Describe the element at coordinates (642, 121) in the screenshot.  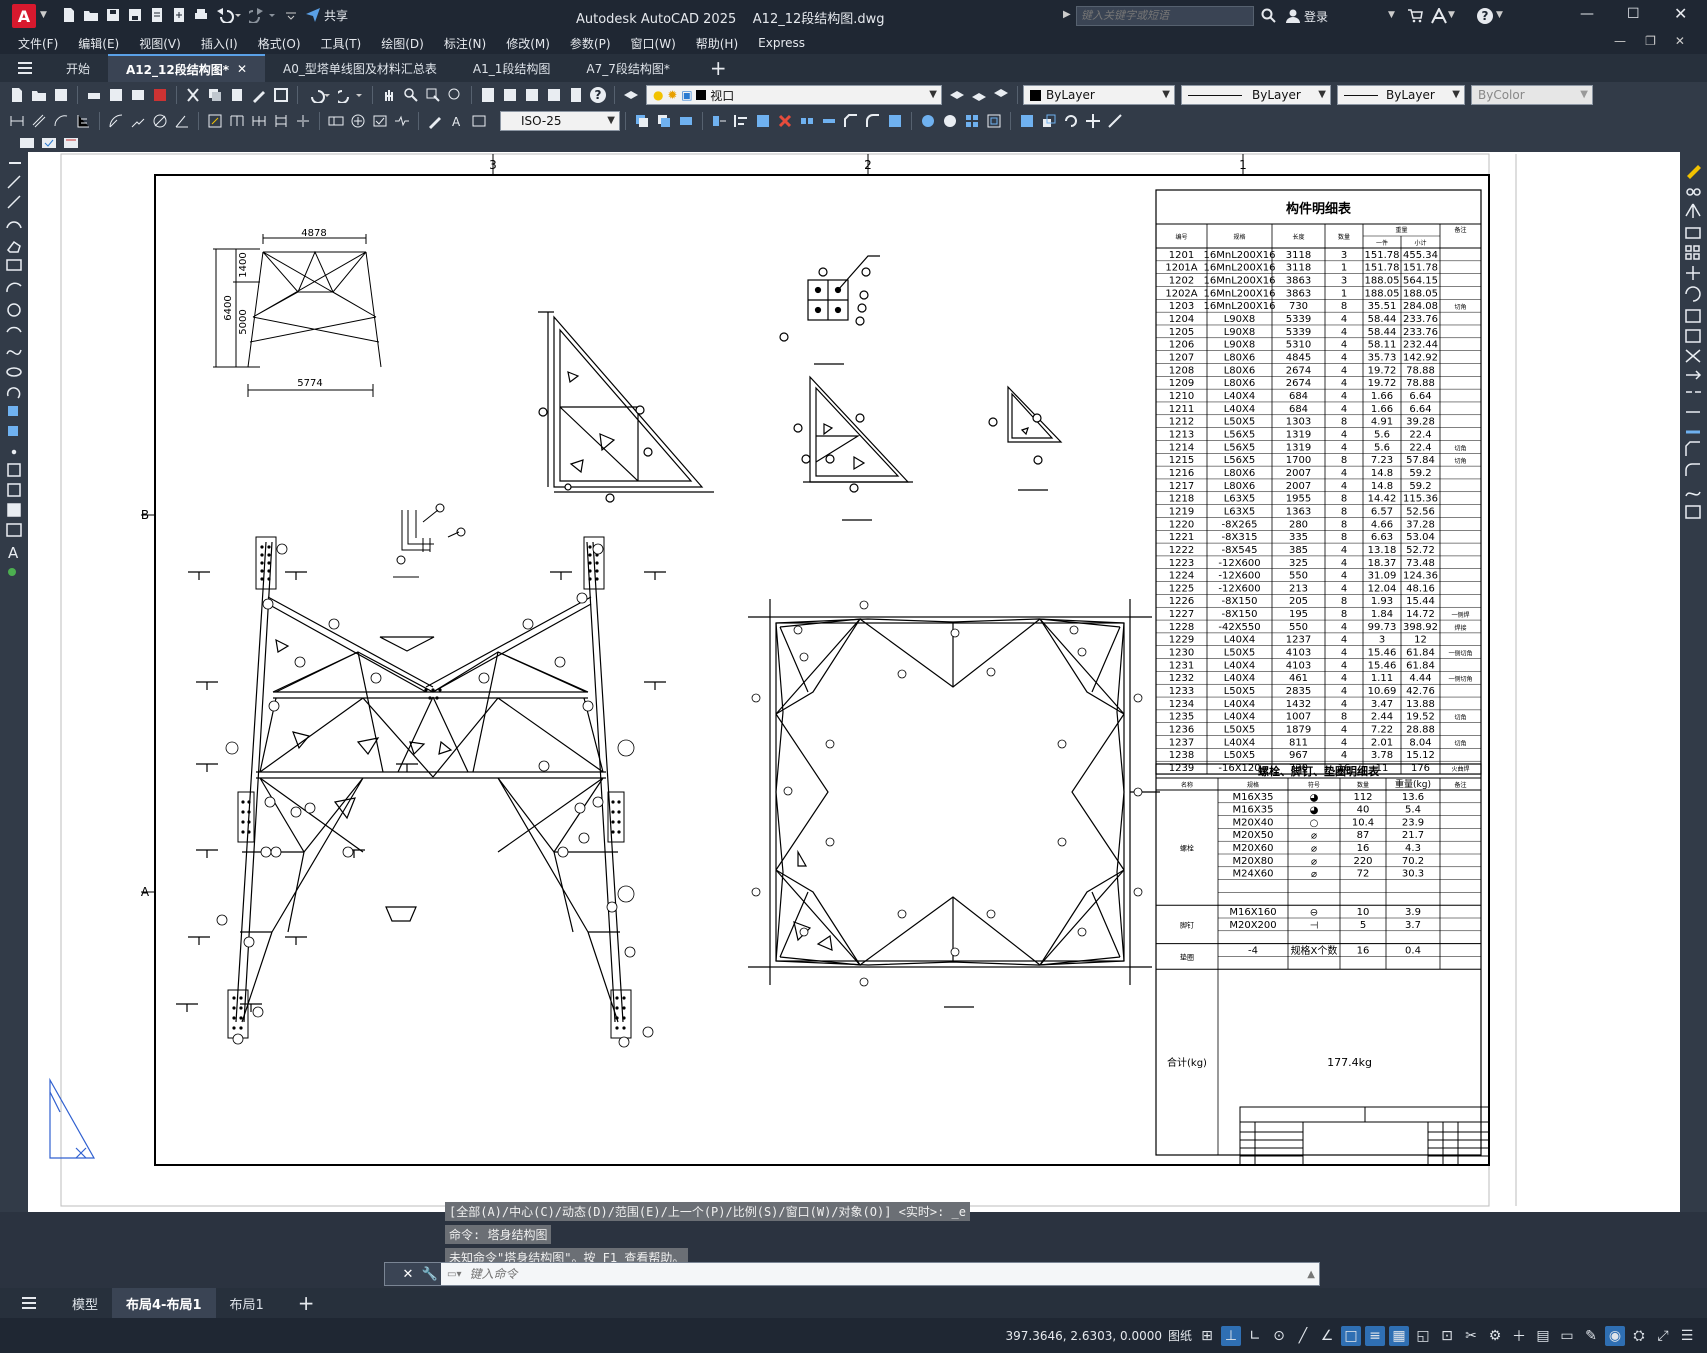
I see `copy-modify-icon` at that location.